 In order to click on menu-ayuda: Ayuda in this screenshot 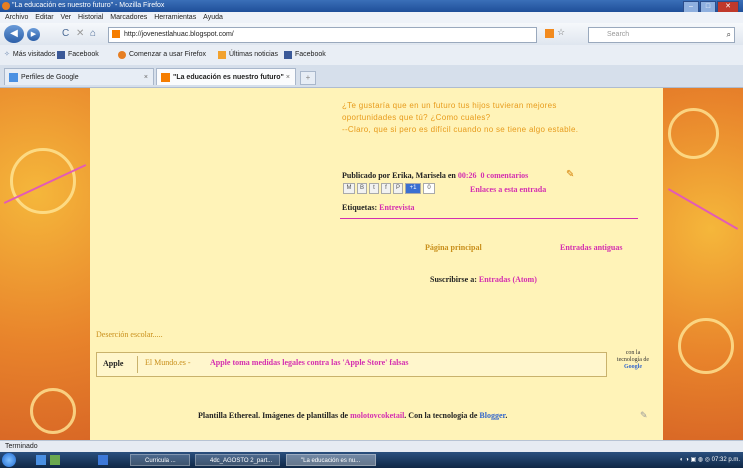, I will do `click(213, 17)`.